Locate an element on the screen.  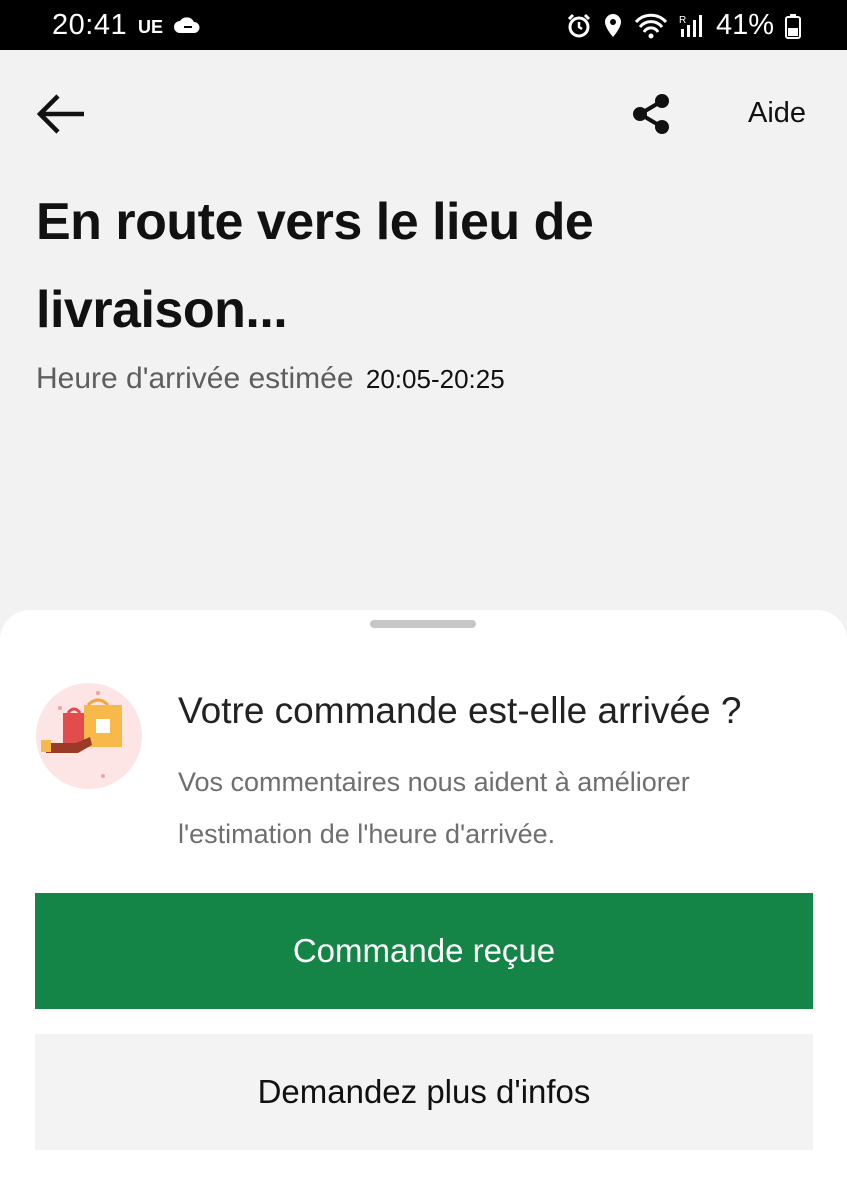
share-icon is located at coordinates (651, 114).